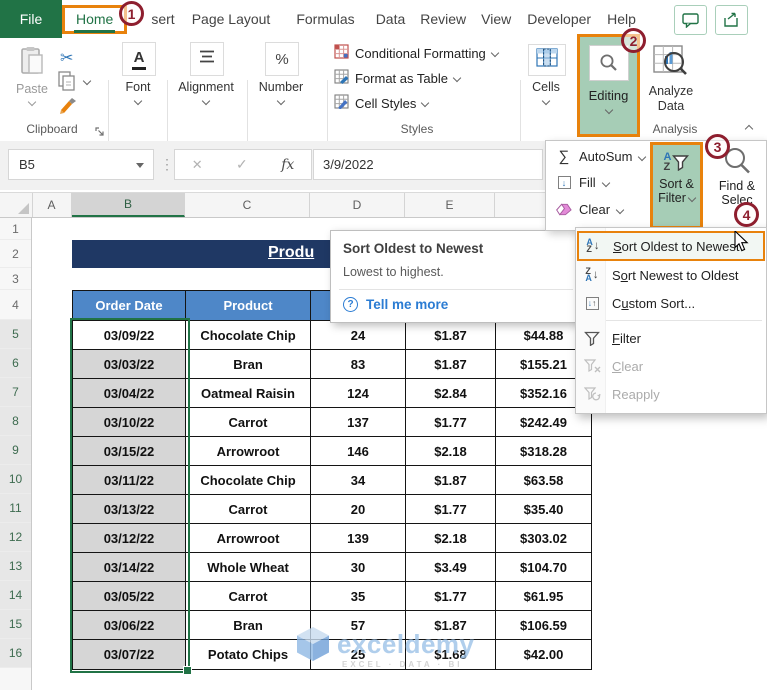 The image size is (767, 690). What do you see at coordinates (15, 566) in the screenshot?
I see `row-header-13: 13` at bounding box center [15, 566].